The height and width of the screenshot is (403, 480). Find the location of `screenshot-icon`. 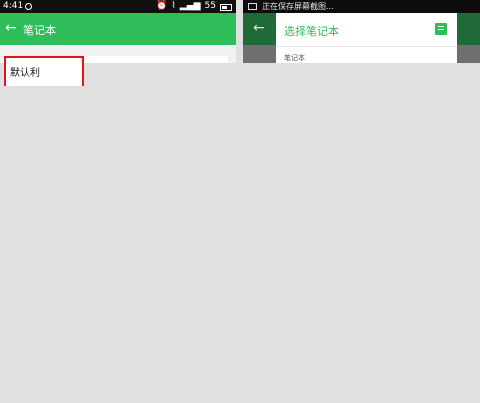

screenshot-icon is located at coordinates (252, 6).